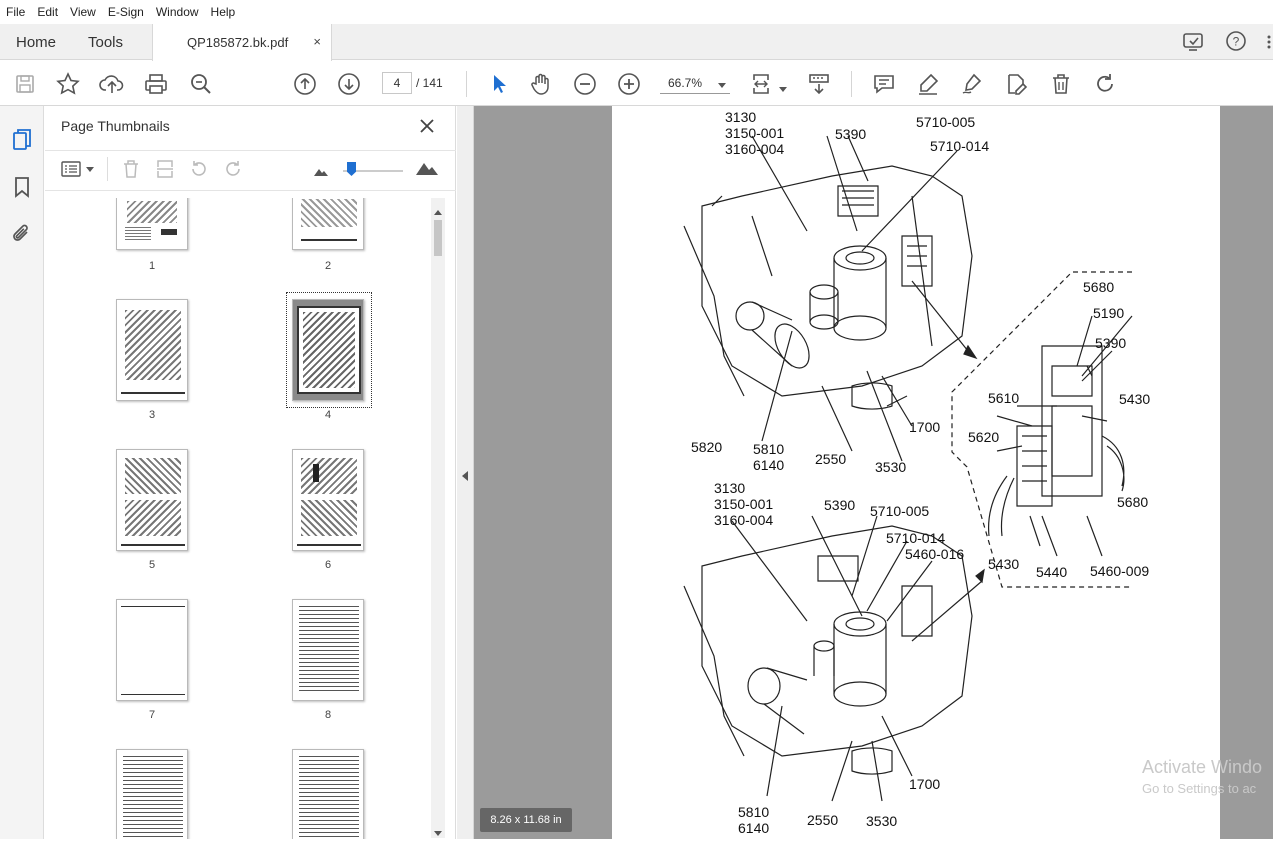  What do you see at coordinates (36, 42) in the screenshot?
I see `tab-home: Home` at bounding box center [36, 42].